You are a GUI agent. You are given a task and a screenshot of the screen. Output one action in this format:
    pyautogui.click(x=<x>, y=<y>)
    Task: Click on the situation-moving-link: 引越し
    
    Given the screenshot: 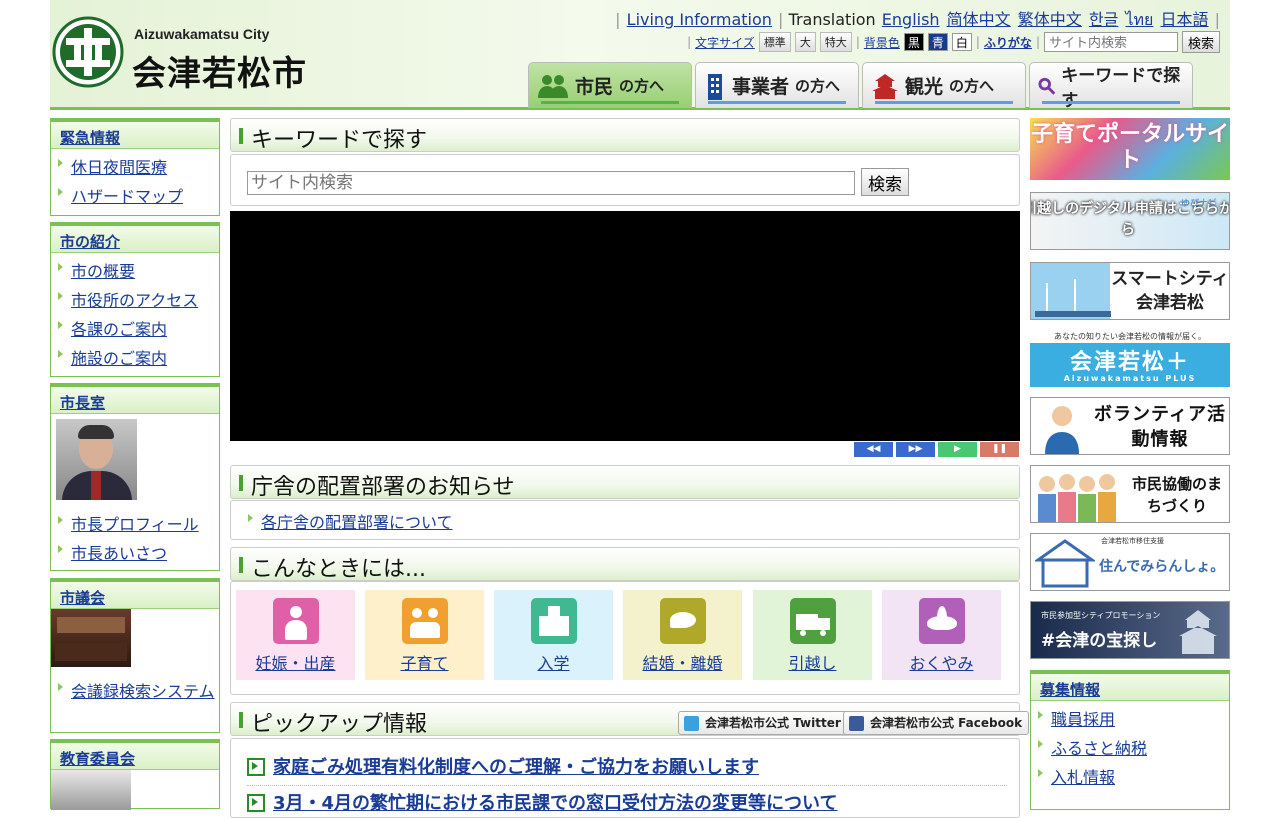 What is the action you would take?
    pyautogui.click(x=812, y=663)
    